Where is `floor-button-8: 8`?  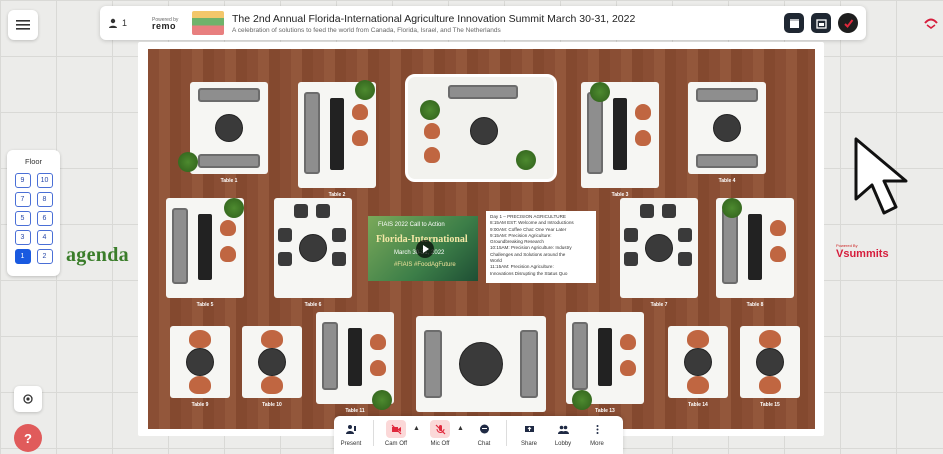
floor-button-8: 8 is located at coordinates (44, 199).